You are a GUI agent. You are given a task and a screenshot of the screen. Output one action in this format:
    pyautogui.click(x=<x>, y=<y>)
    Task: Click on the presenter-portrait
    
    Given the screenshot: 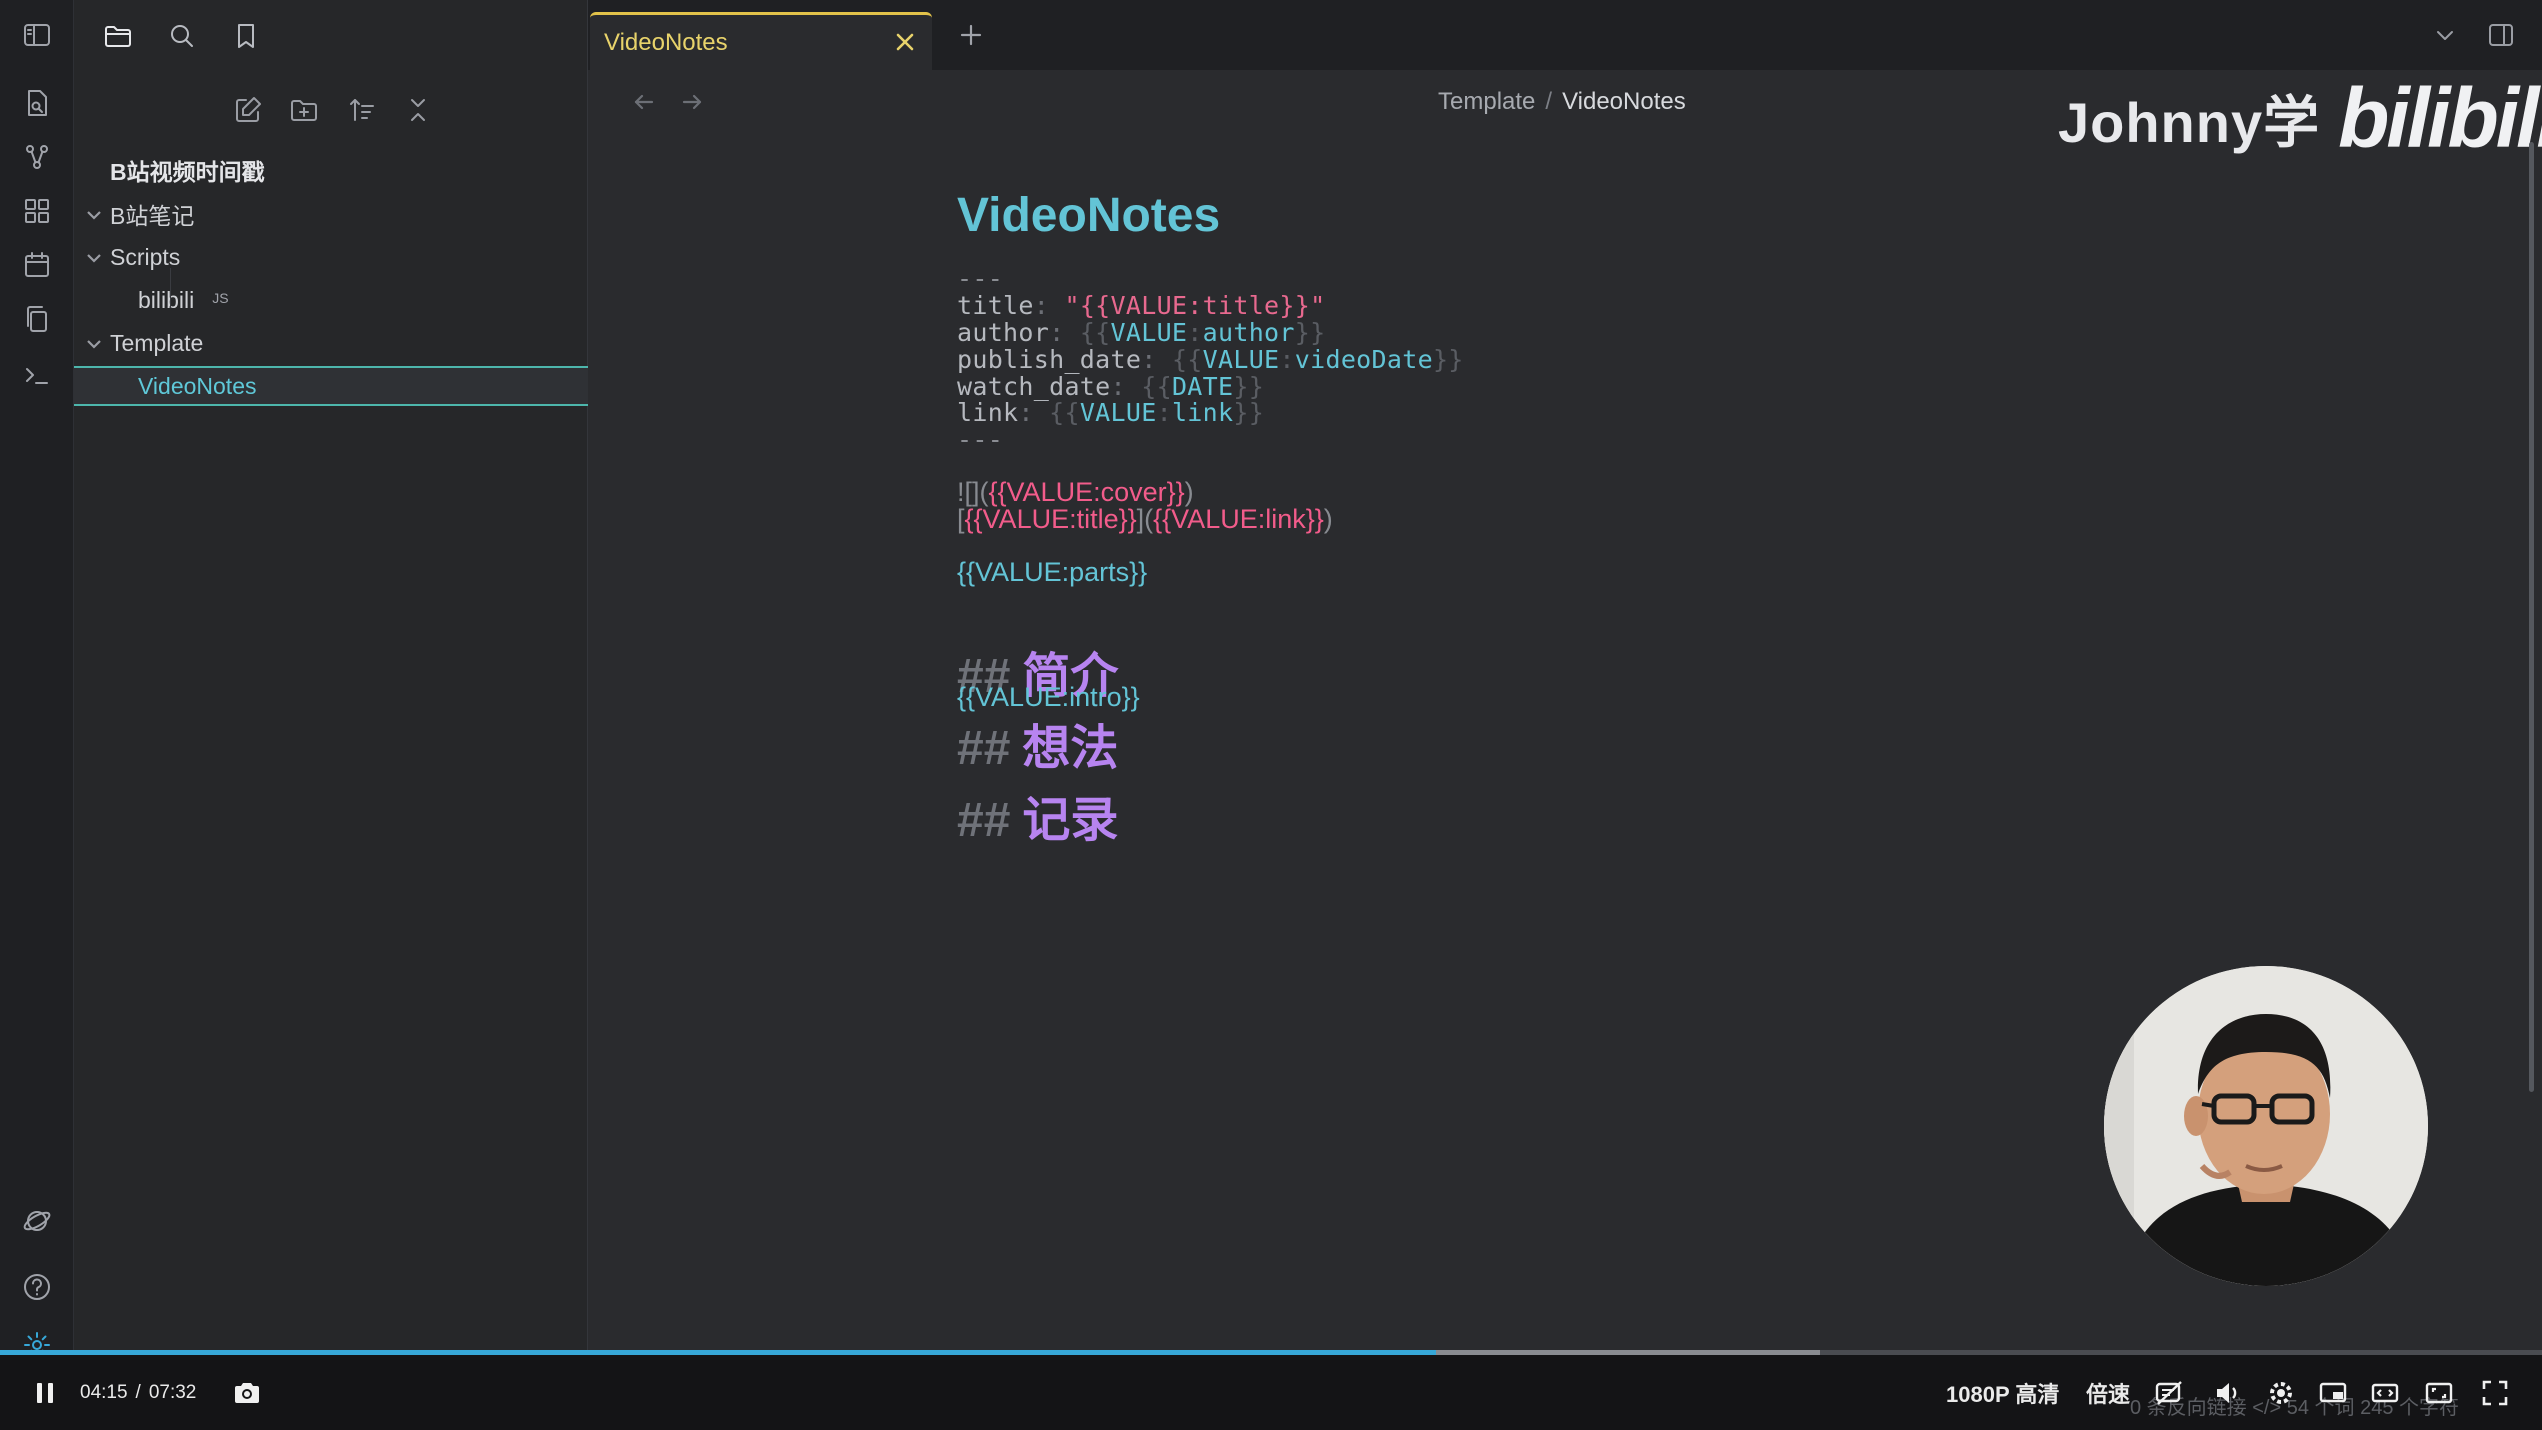 What is the action you would take?
    pyautogui.click(x=2266, y=1126)
    